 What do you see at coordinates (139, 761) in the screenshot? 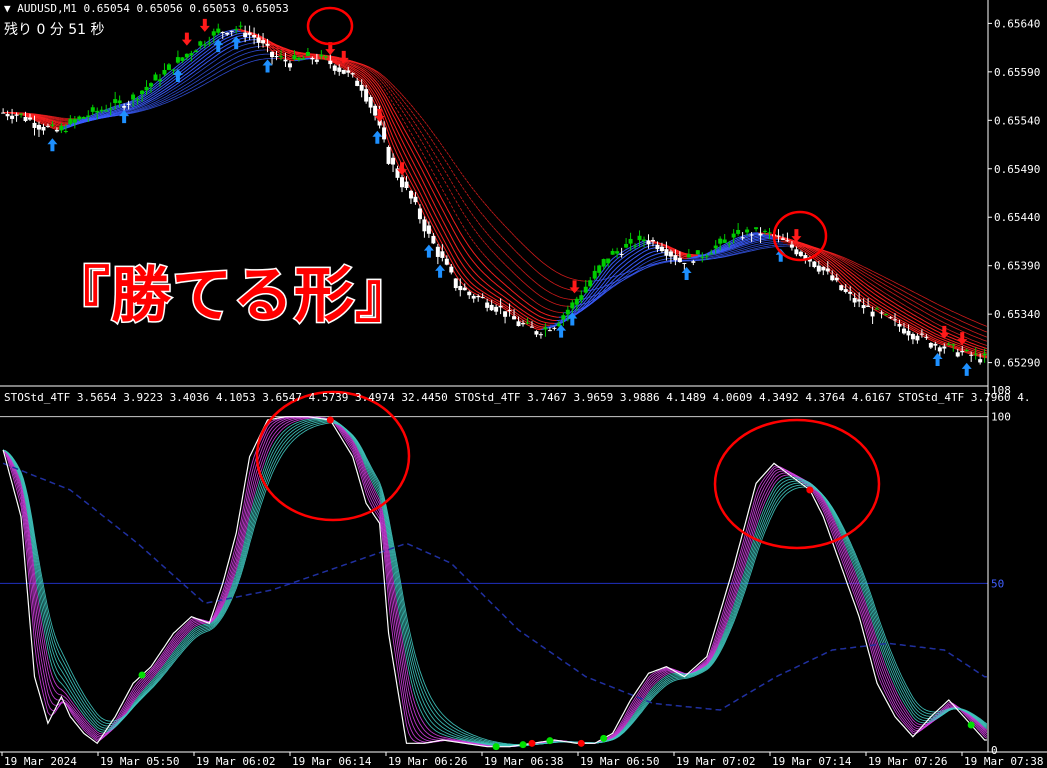
I see `time-tick-label: 19 Mar 05:50` at bounding box center [139, 761].